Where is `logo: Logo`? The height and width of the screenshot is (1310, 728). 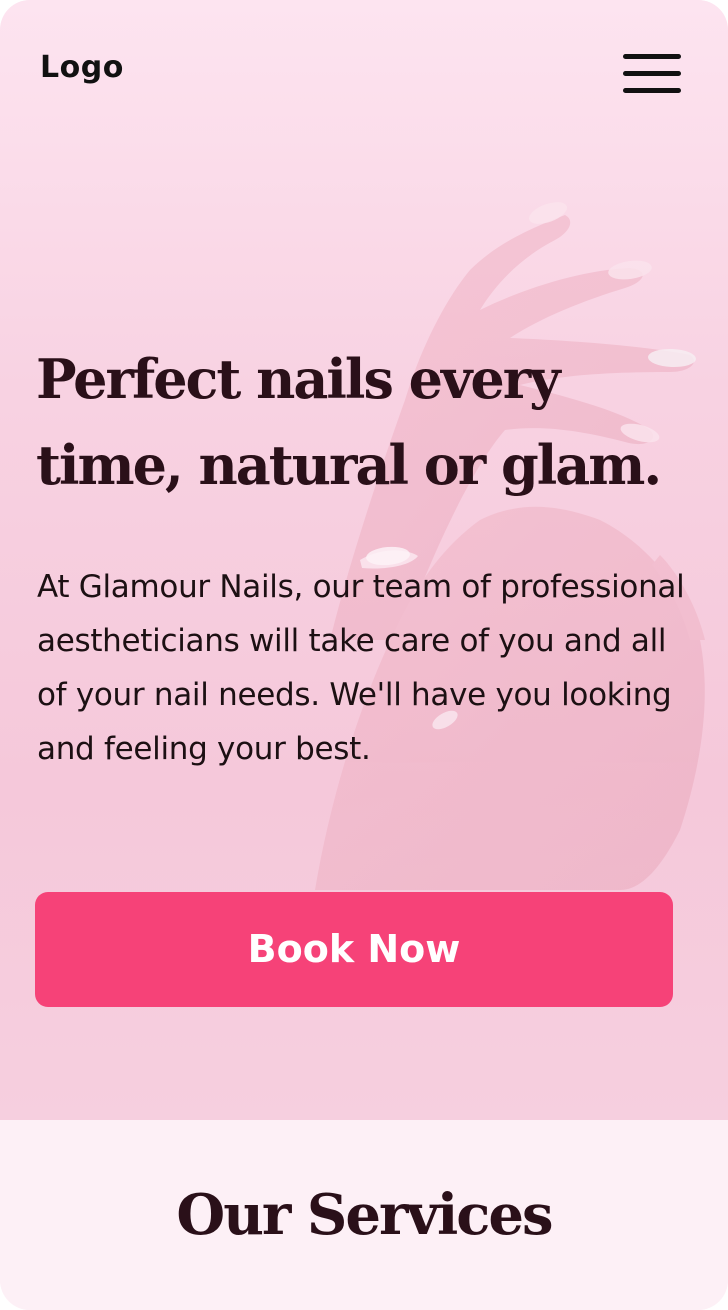
logo: Logo is located at coordinates (82, 67).